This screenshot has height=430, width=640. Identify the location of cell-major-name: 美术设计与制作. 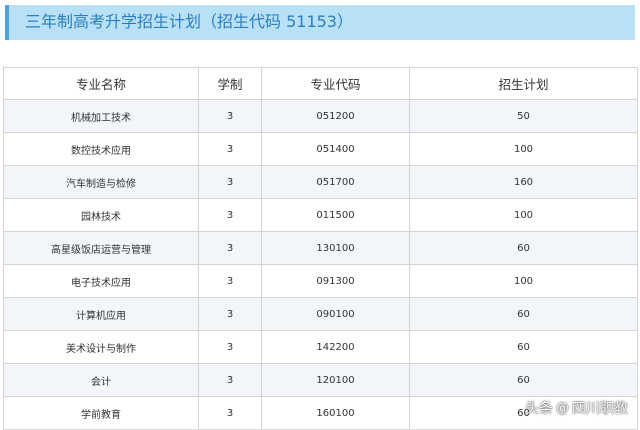
(101, 347).